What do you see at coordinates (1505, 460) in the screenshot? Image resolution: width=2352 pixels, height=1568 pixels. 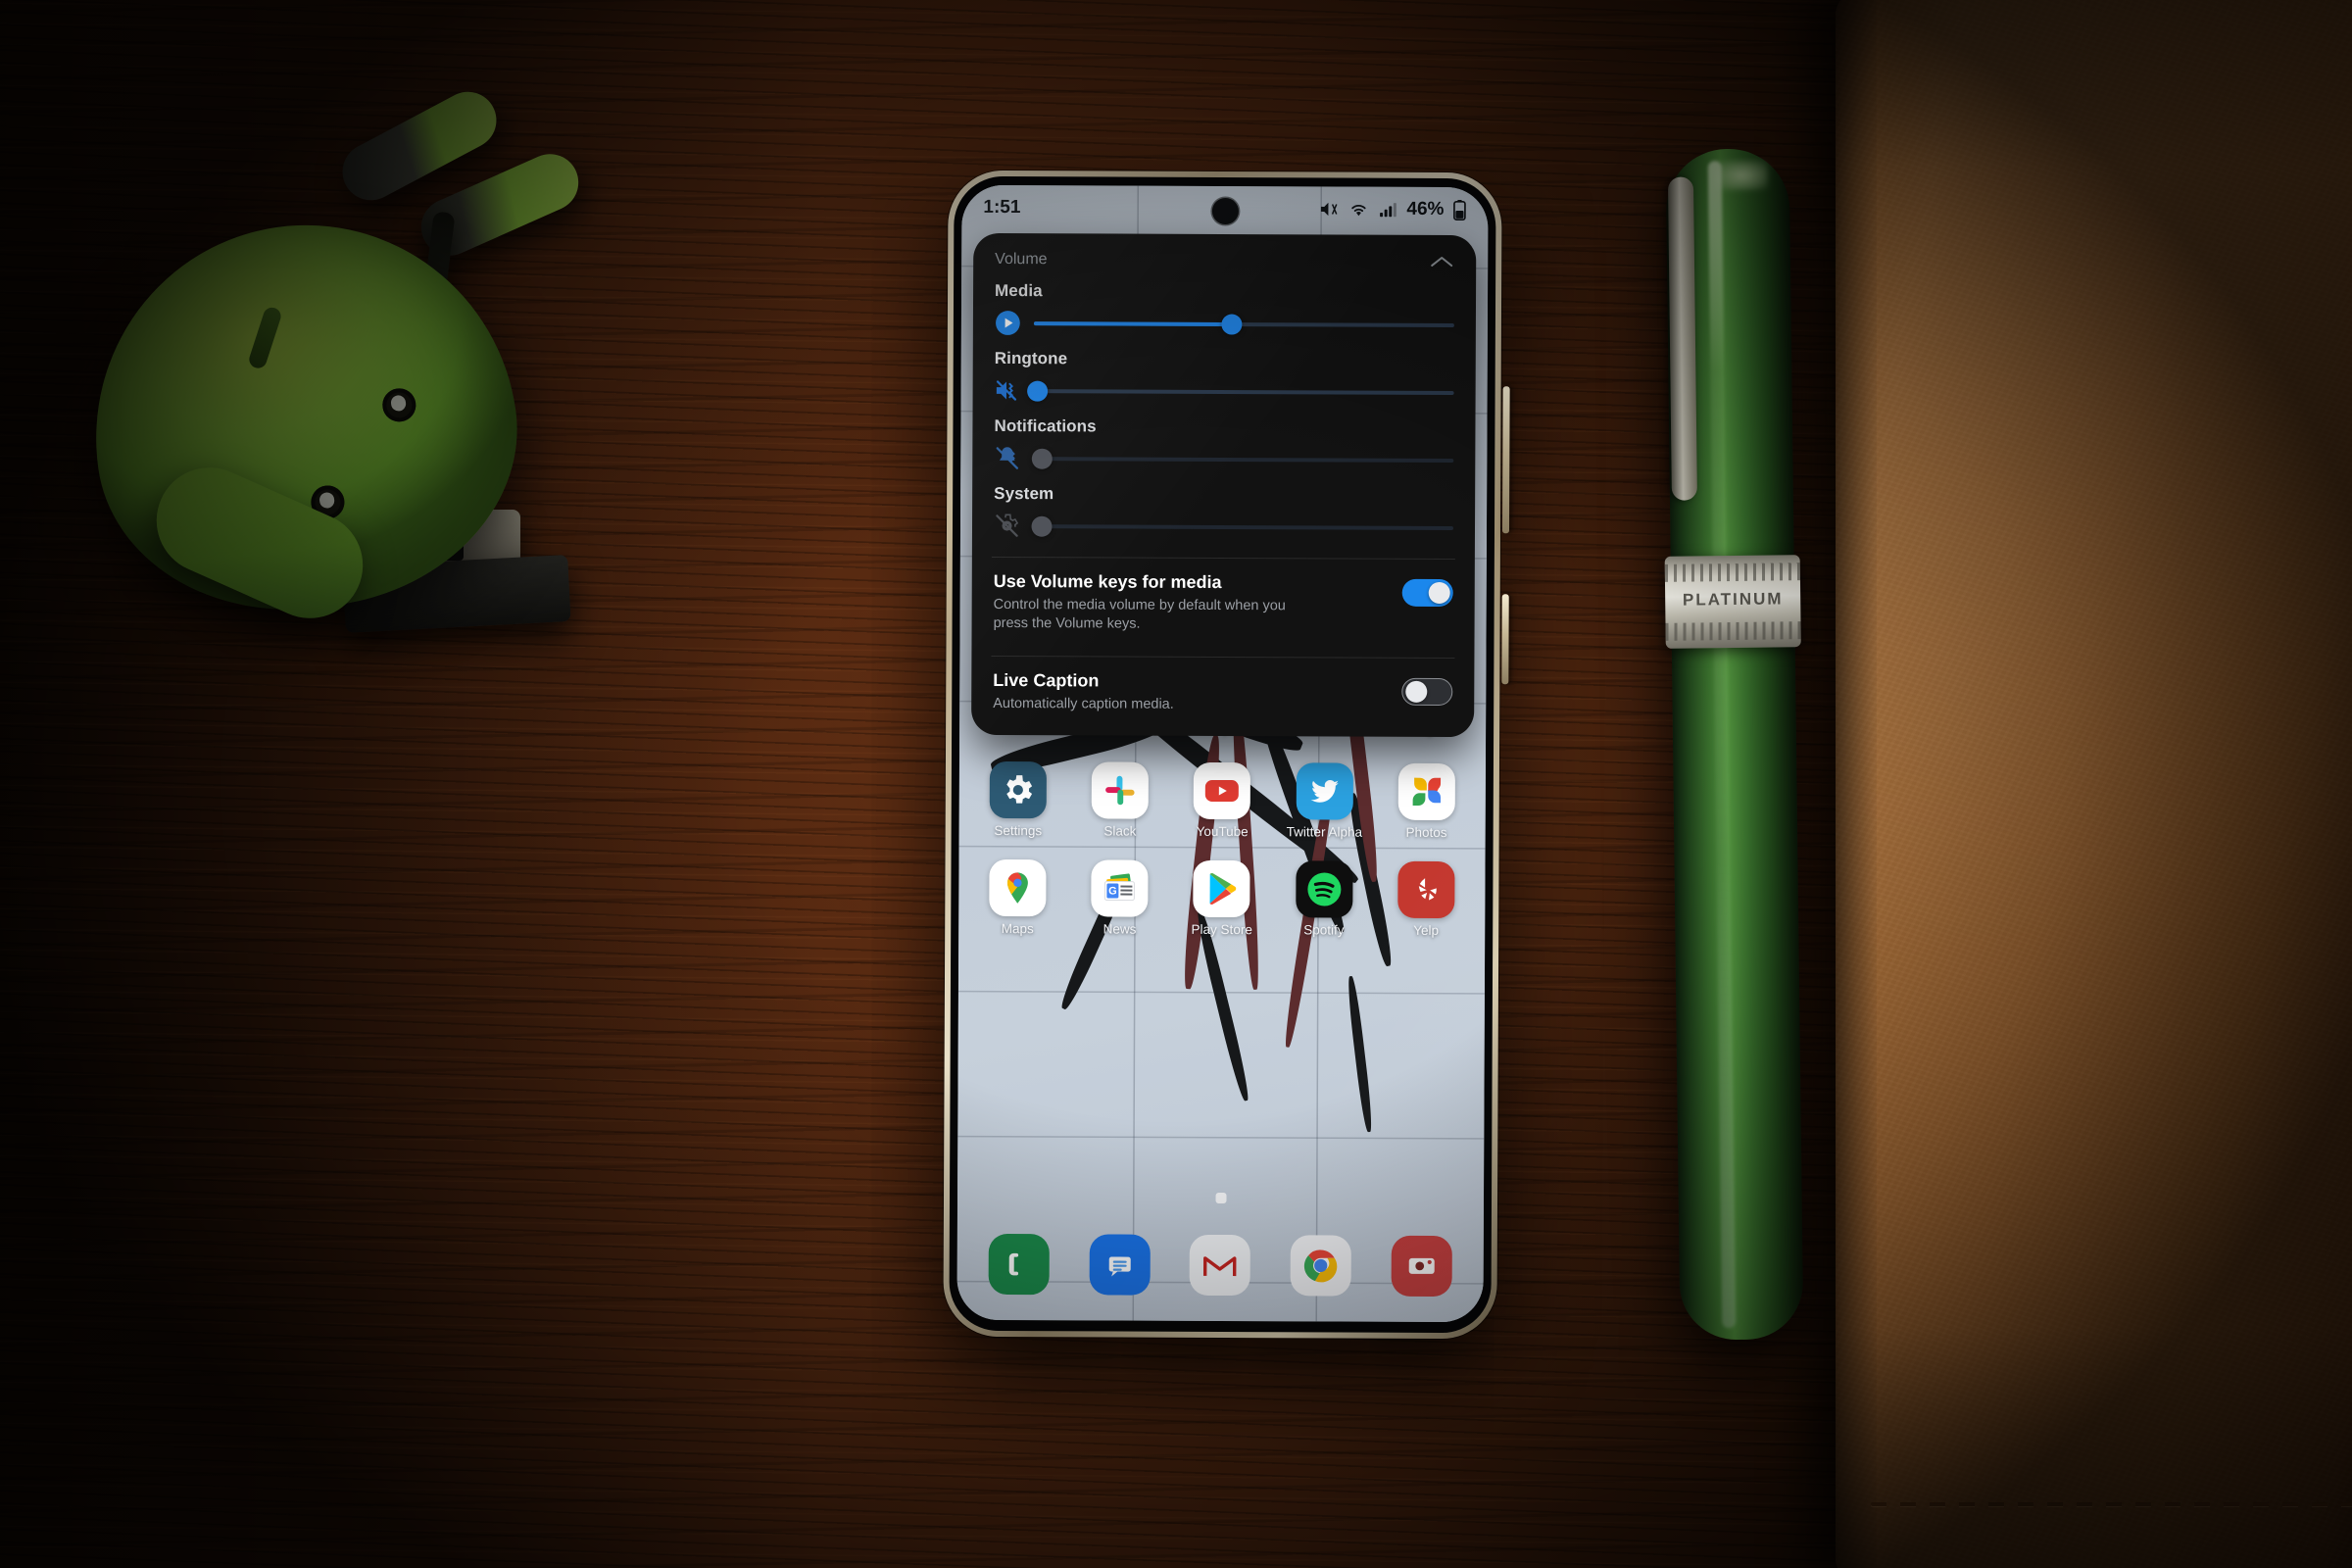 I see `volume-rocker-button` at bounding box center [1505, 460].